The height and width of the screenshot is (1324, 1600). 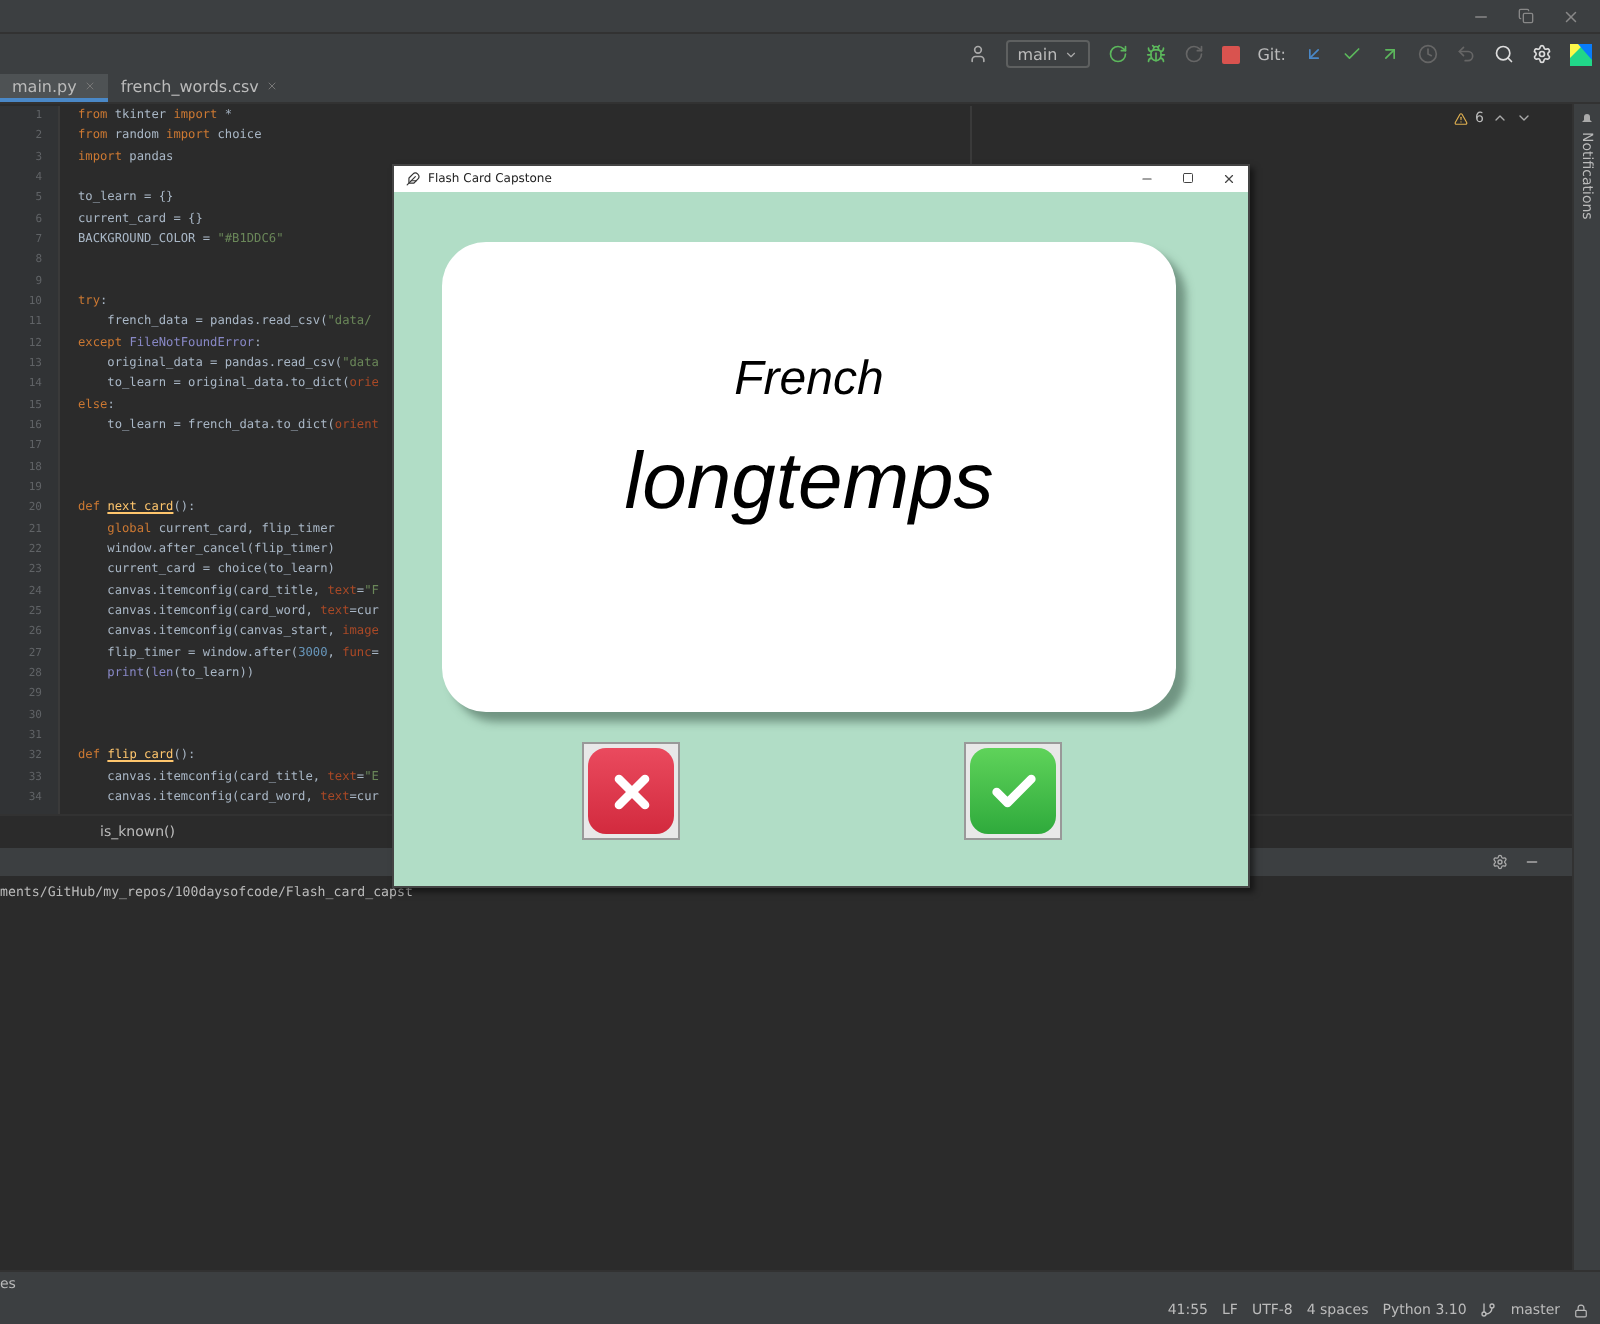 What do you see at coordinates (1504, 54) in the screenshot?
I see `search-icon` at bounding box center [1504, 54].